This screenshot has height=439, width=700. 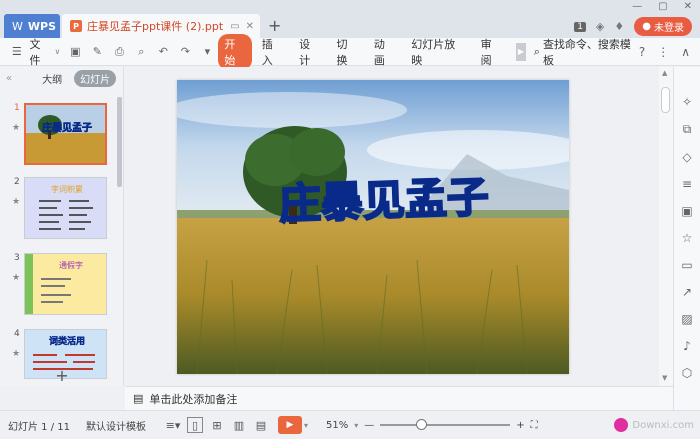 What do you see at coordinates (193, 399) in the screenshot?
I see `notes-placeholder: 单击此处添加备注` at bounding box center [193, 399].